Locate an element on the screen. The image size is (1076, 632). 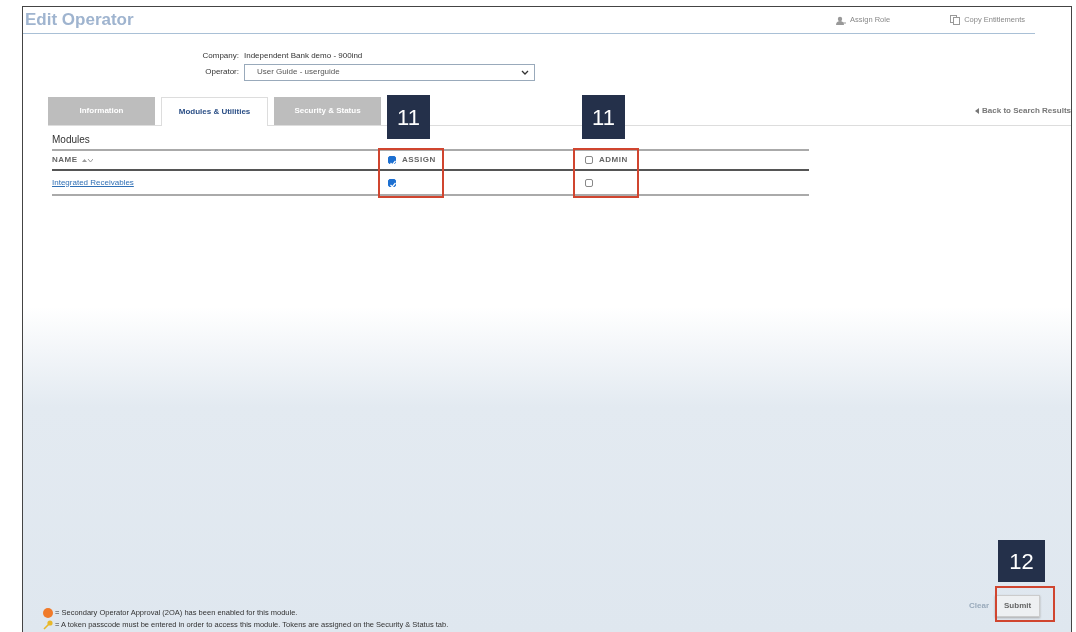
approval-badge-icon is located at coordinates (48, 613).